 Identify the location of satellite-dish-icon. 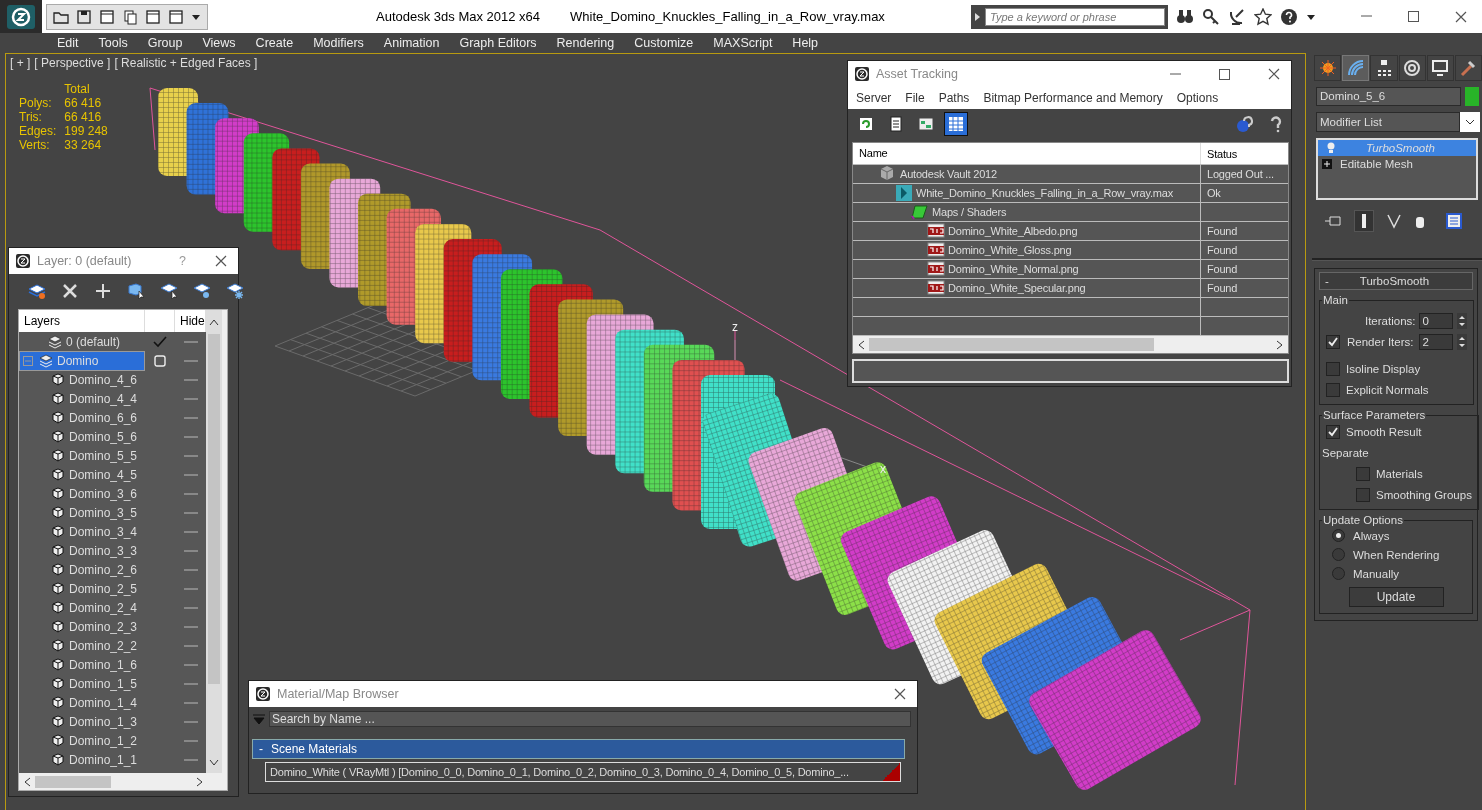
(1237, 16).